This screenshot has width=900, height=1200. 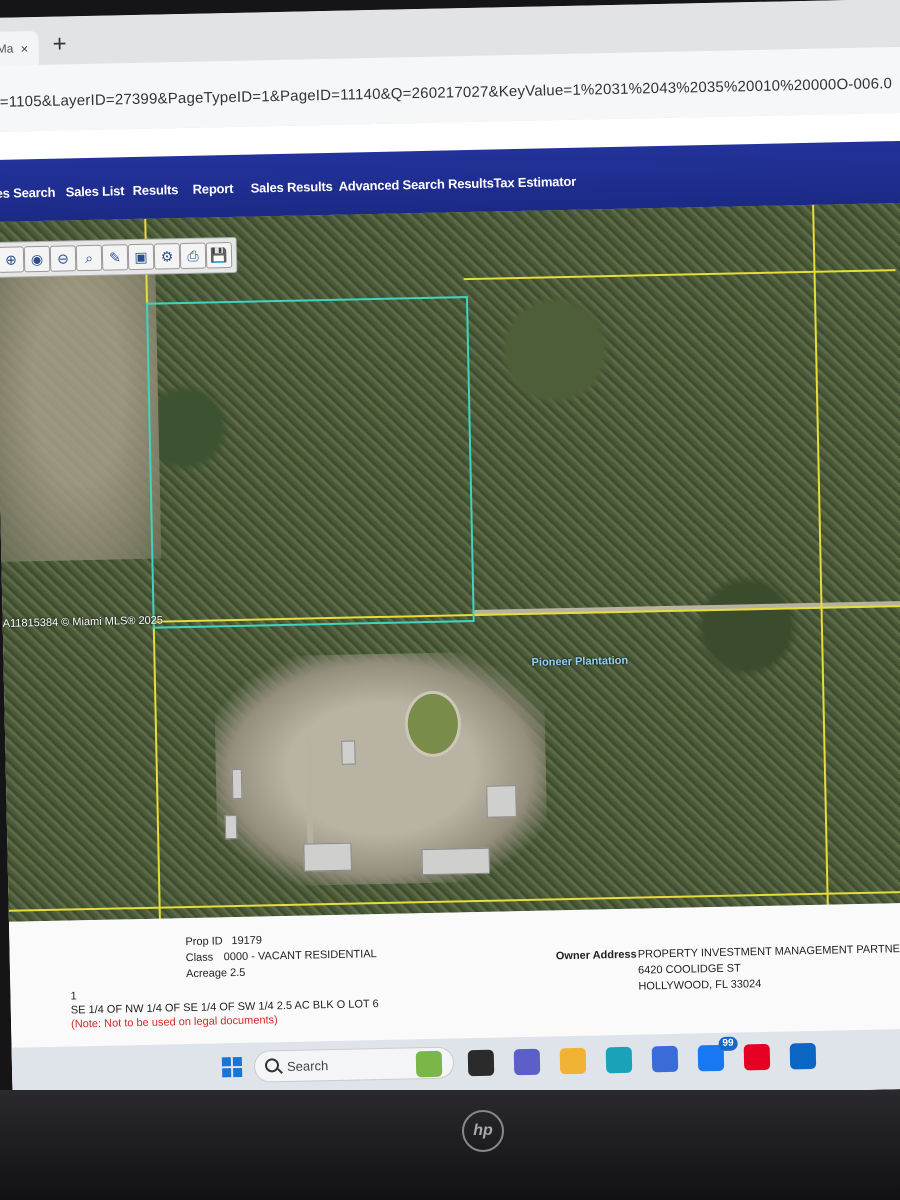 I want to click on pencil-icon: ✎, so click(x=115, y=257).